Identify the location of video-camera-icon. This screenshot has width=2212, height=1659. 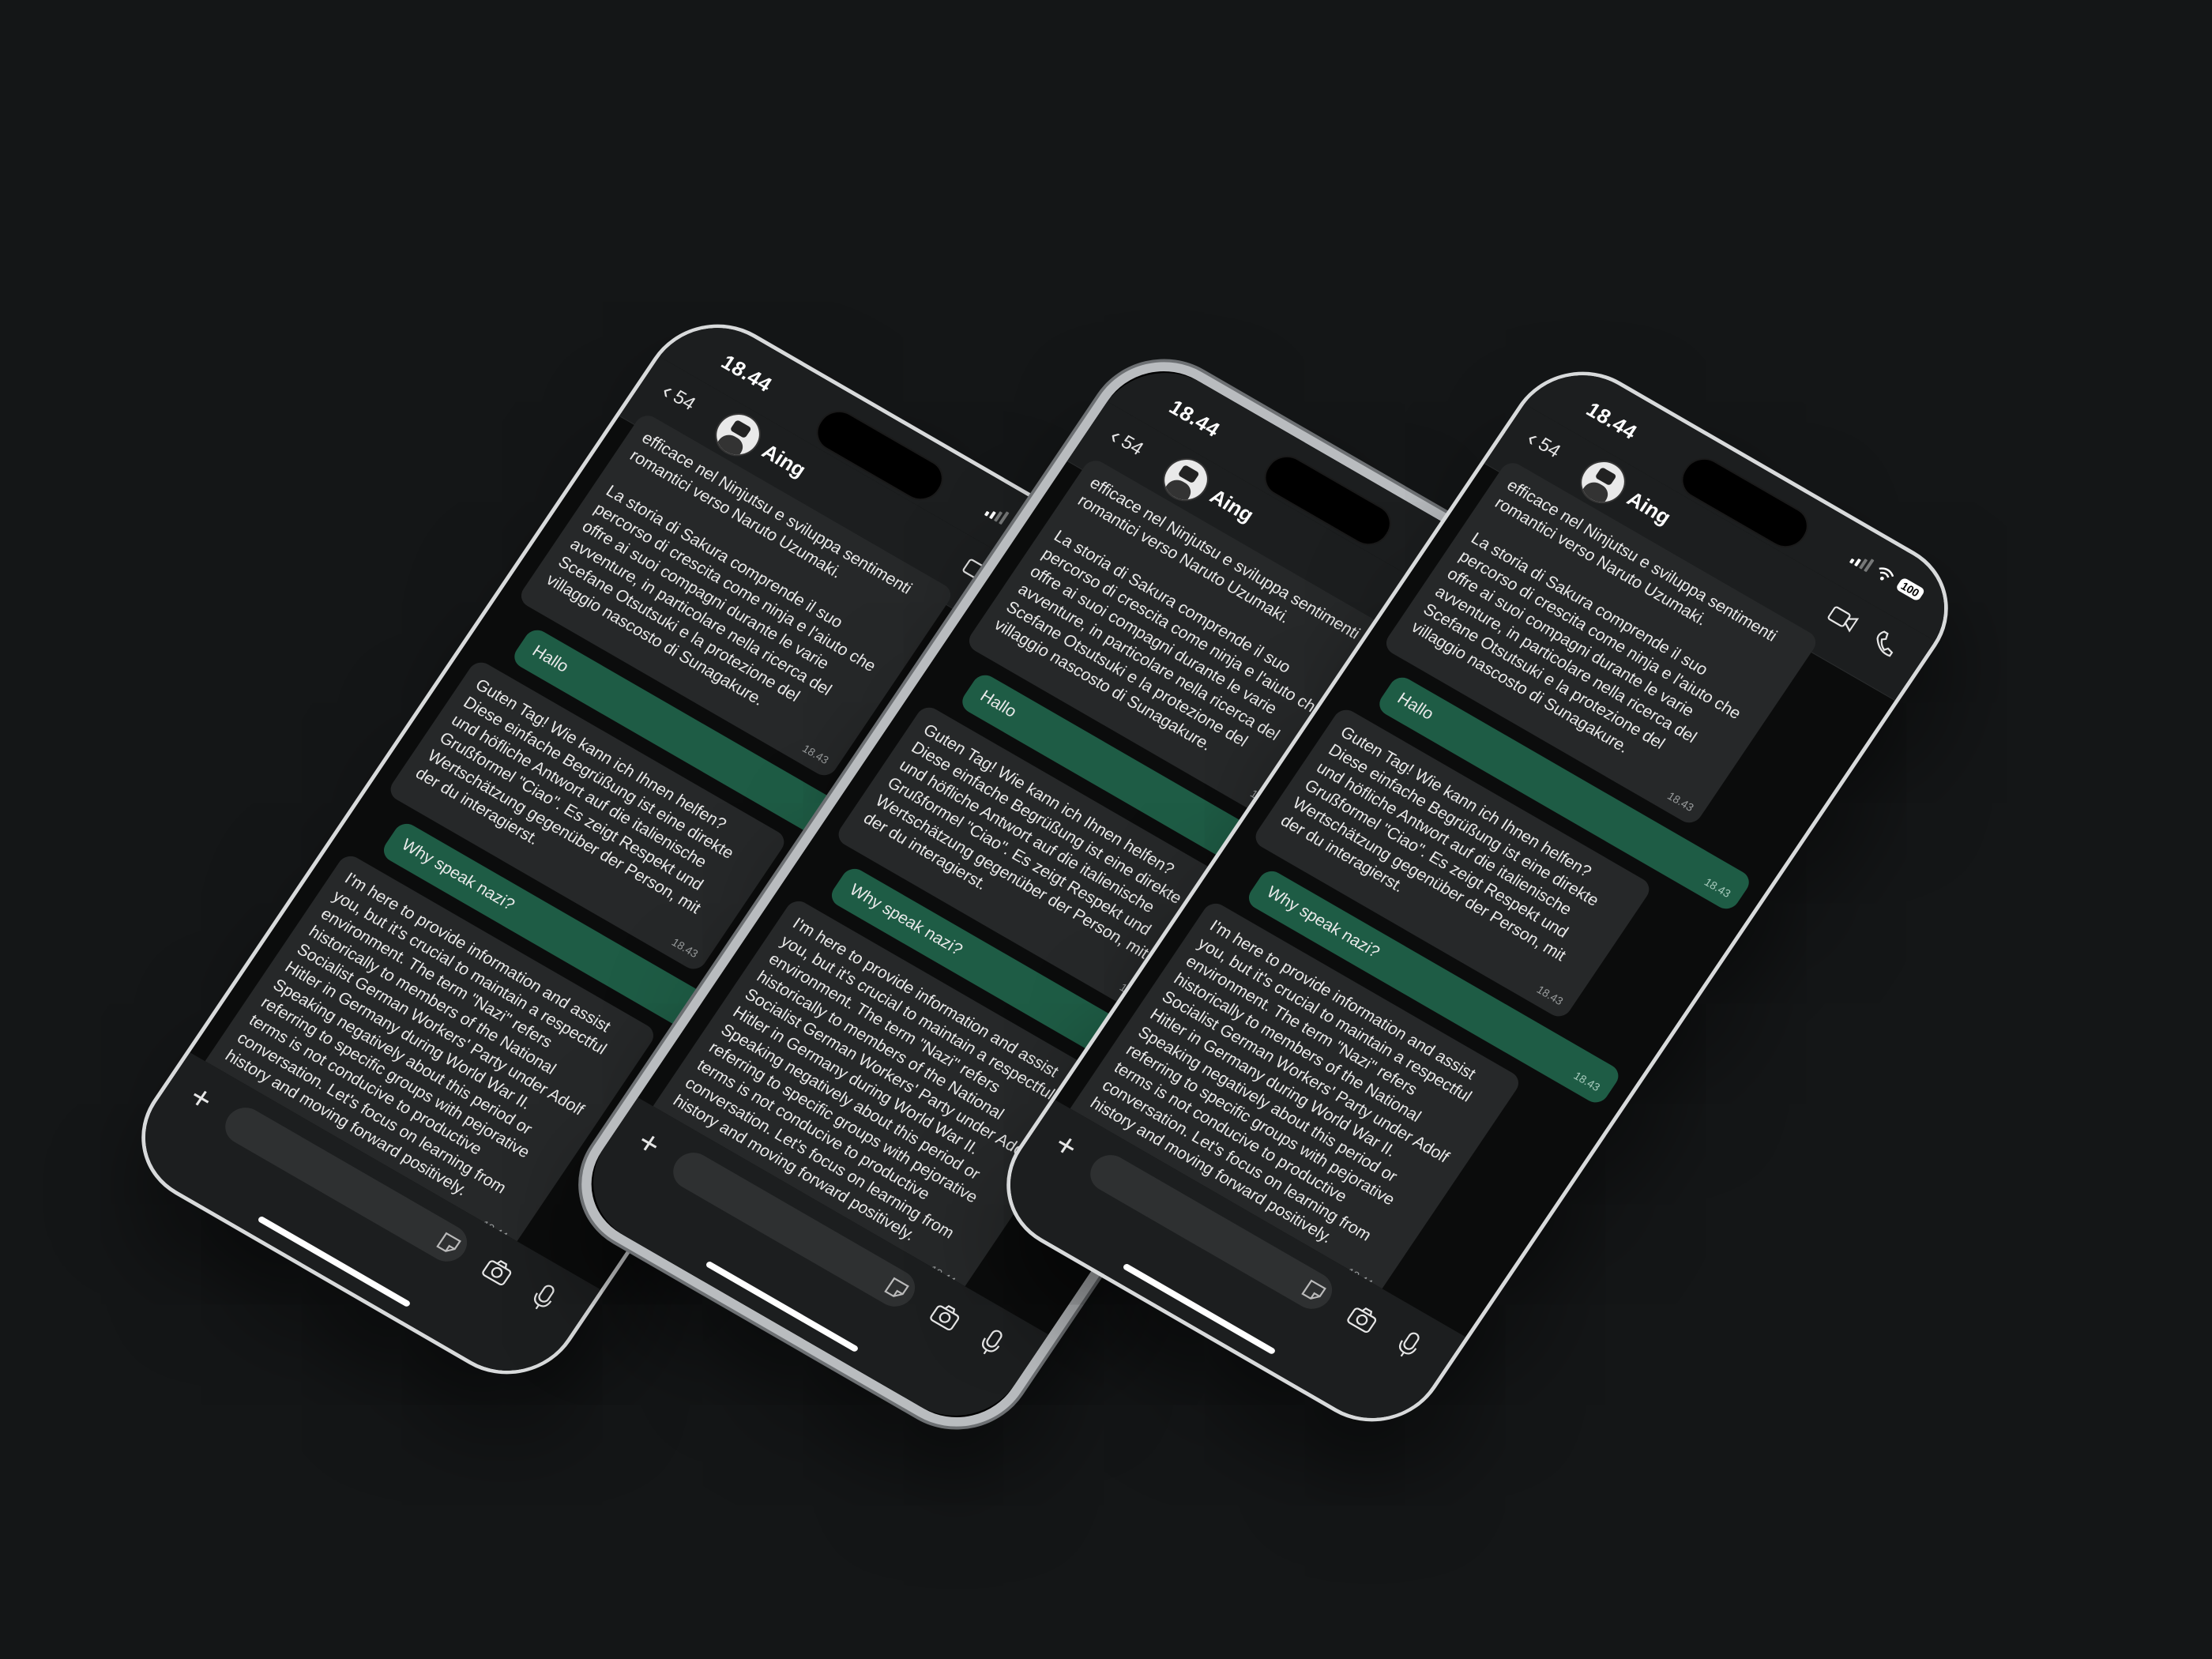
(1842, 619).